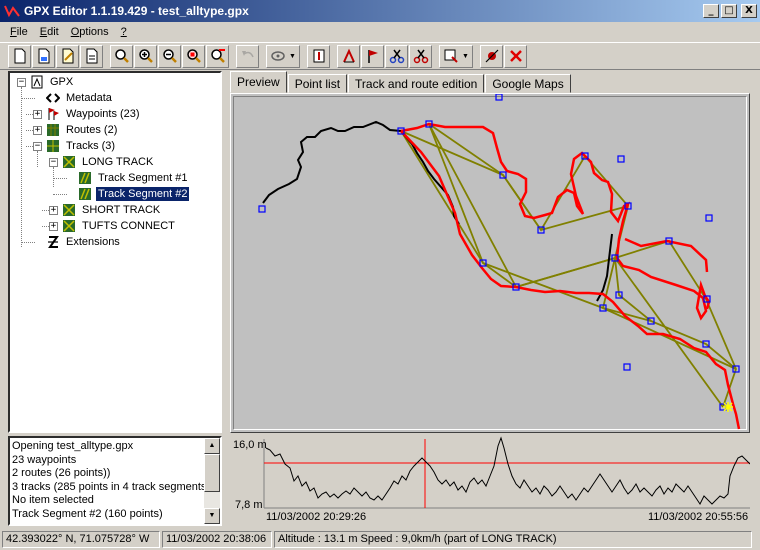  Describe the element at coordinates (124, 32) in the screenshot. I see `menu-help: ?` at that location.